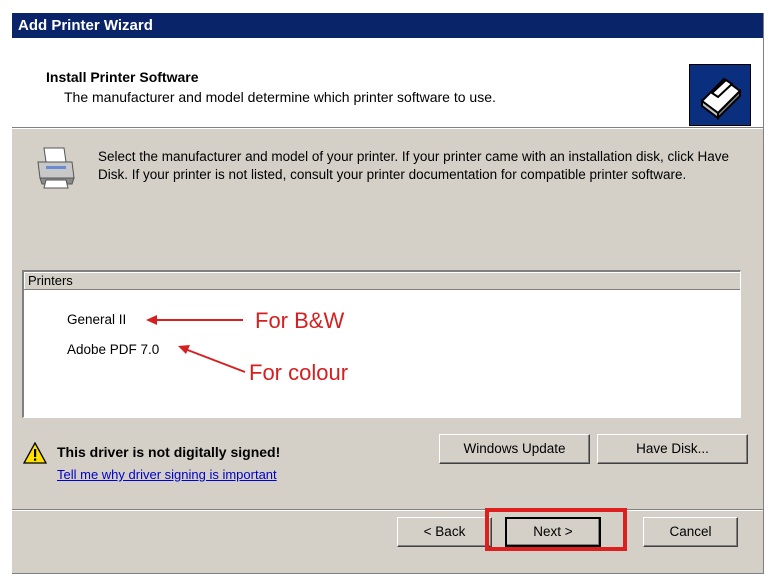 The width and height of the screenshot is (768, 578). What do you see at coordinates (690, 532) in the screenshot?
I see `cancel-button: Cancel` at bounding box center [690, 532].